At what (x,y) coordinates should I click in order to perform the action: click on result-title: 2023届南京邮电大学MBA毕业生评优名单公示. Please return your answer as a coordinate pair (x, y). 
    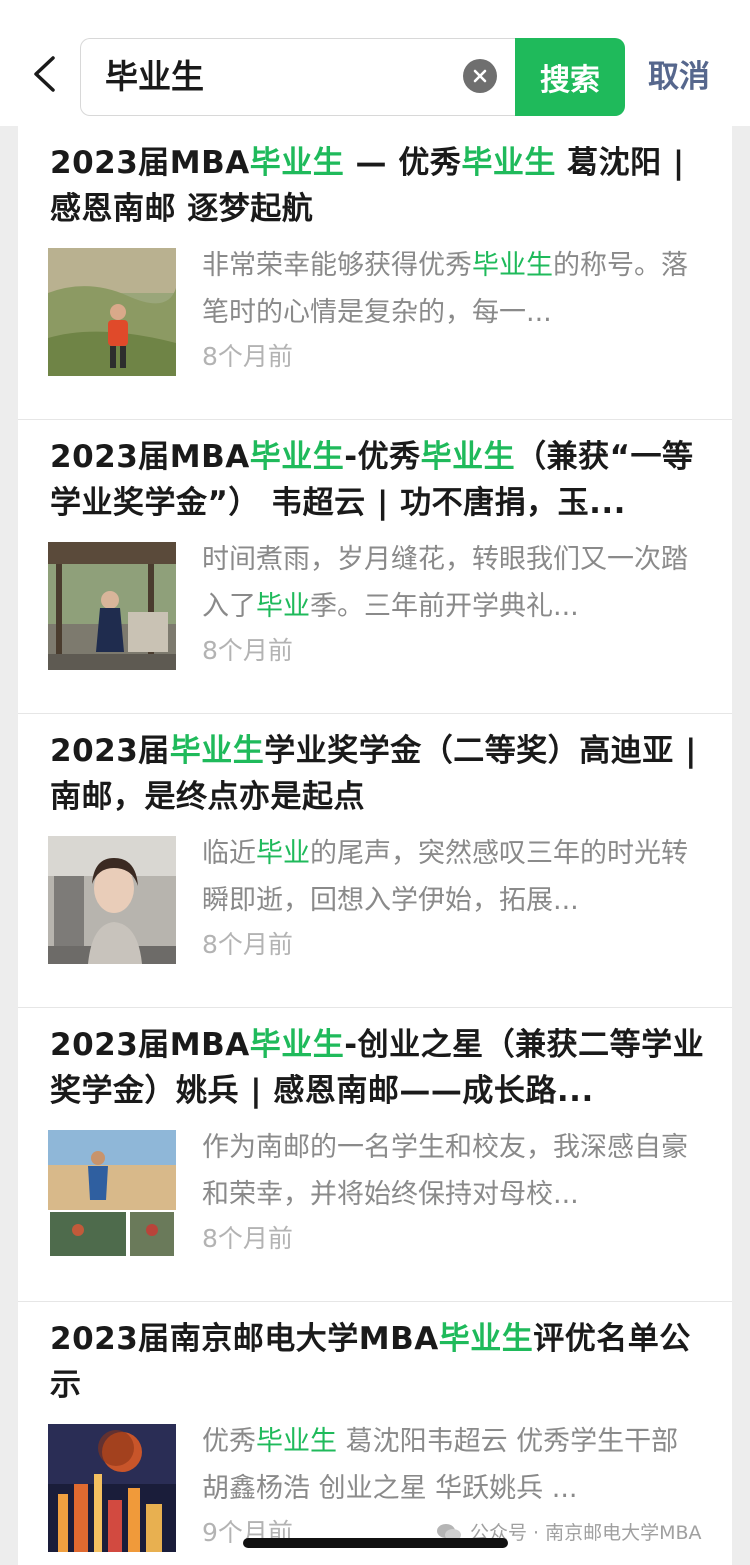
    Looking at the image, I should click on (370, 1362).